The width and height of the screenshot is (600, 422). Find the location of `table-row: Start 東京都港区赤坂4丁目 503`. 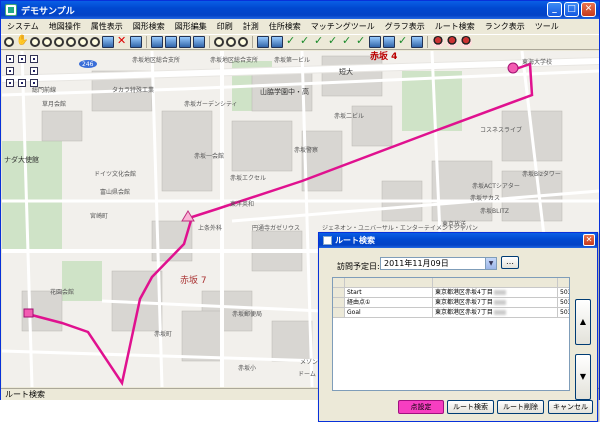

table-row: Start 東京都港区赤坂4丁目 503 is located at coordinates (451, 293).